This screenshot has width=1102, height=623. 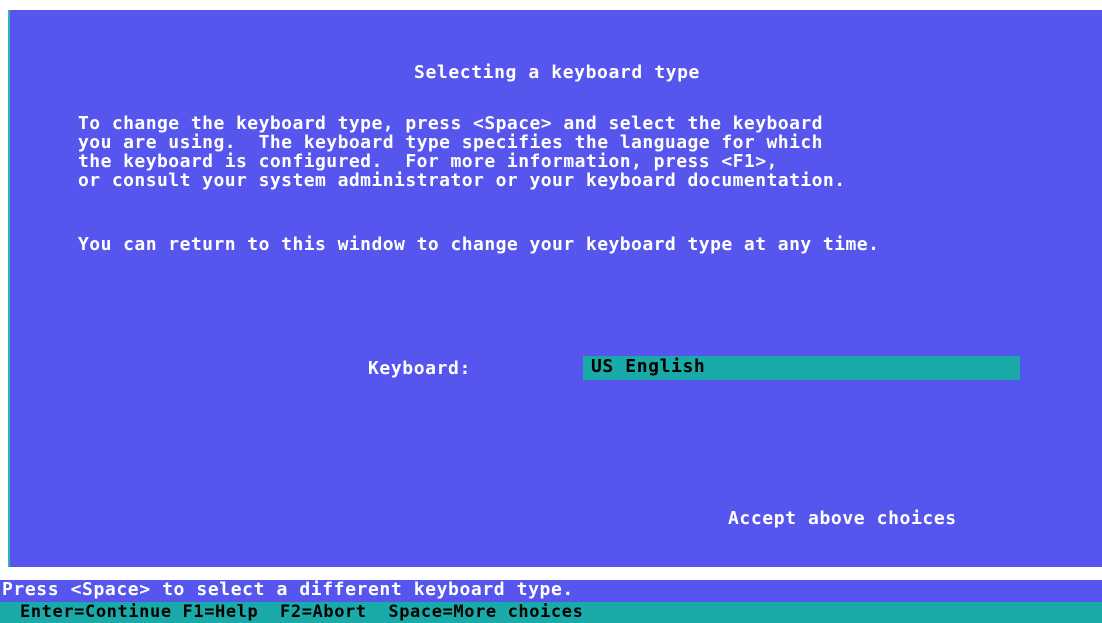 I want to click on keyboard-label: Keyboard:, so click(x=419, y=368).